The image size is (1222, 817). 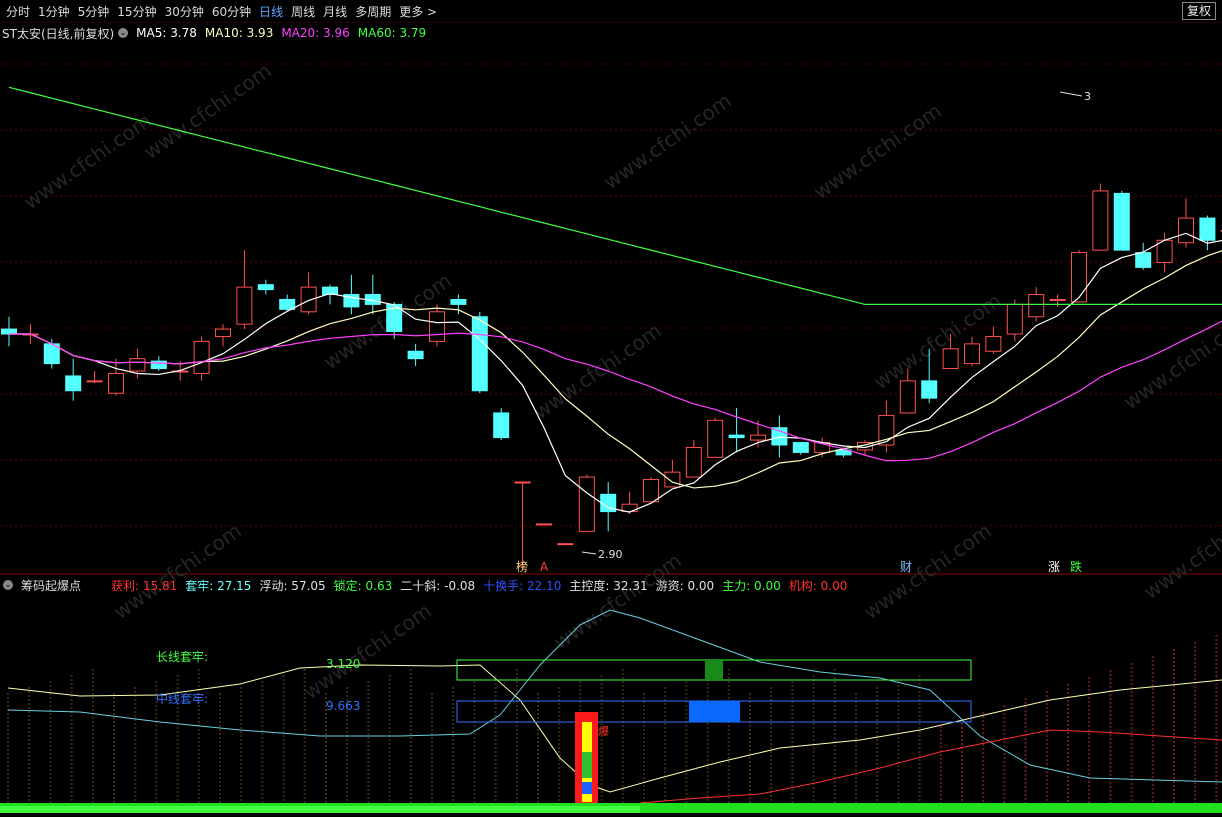 What do you see at coordinates (144, 585) in the screenshot?
I see `indicator-stat: 获利: 15.81` at bounding box center [144, 585].